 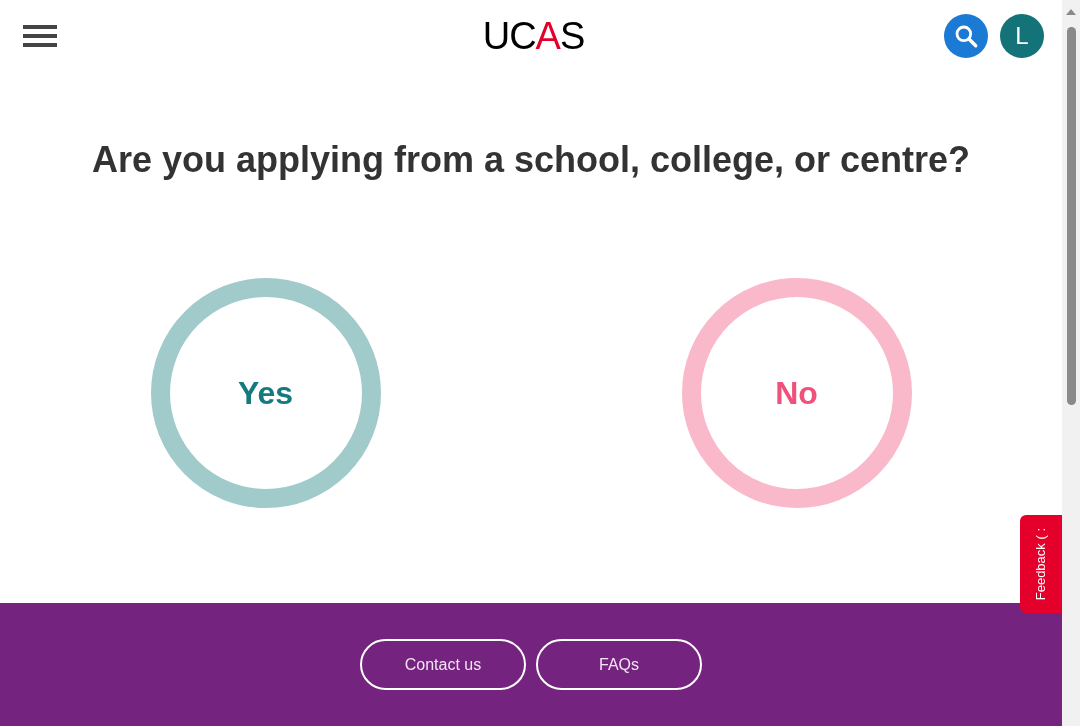 What do you see at coordinates (443, 664) in the screenshot?
I see `footer-link-button: Contact us` at bounding box center [443, 664].